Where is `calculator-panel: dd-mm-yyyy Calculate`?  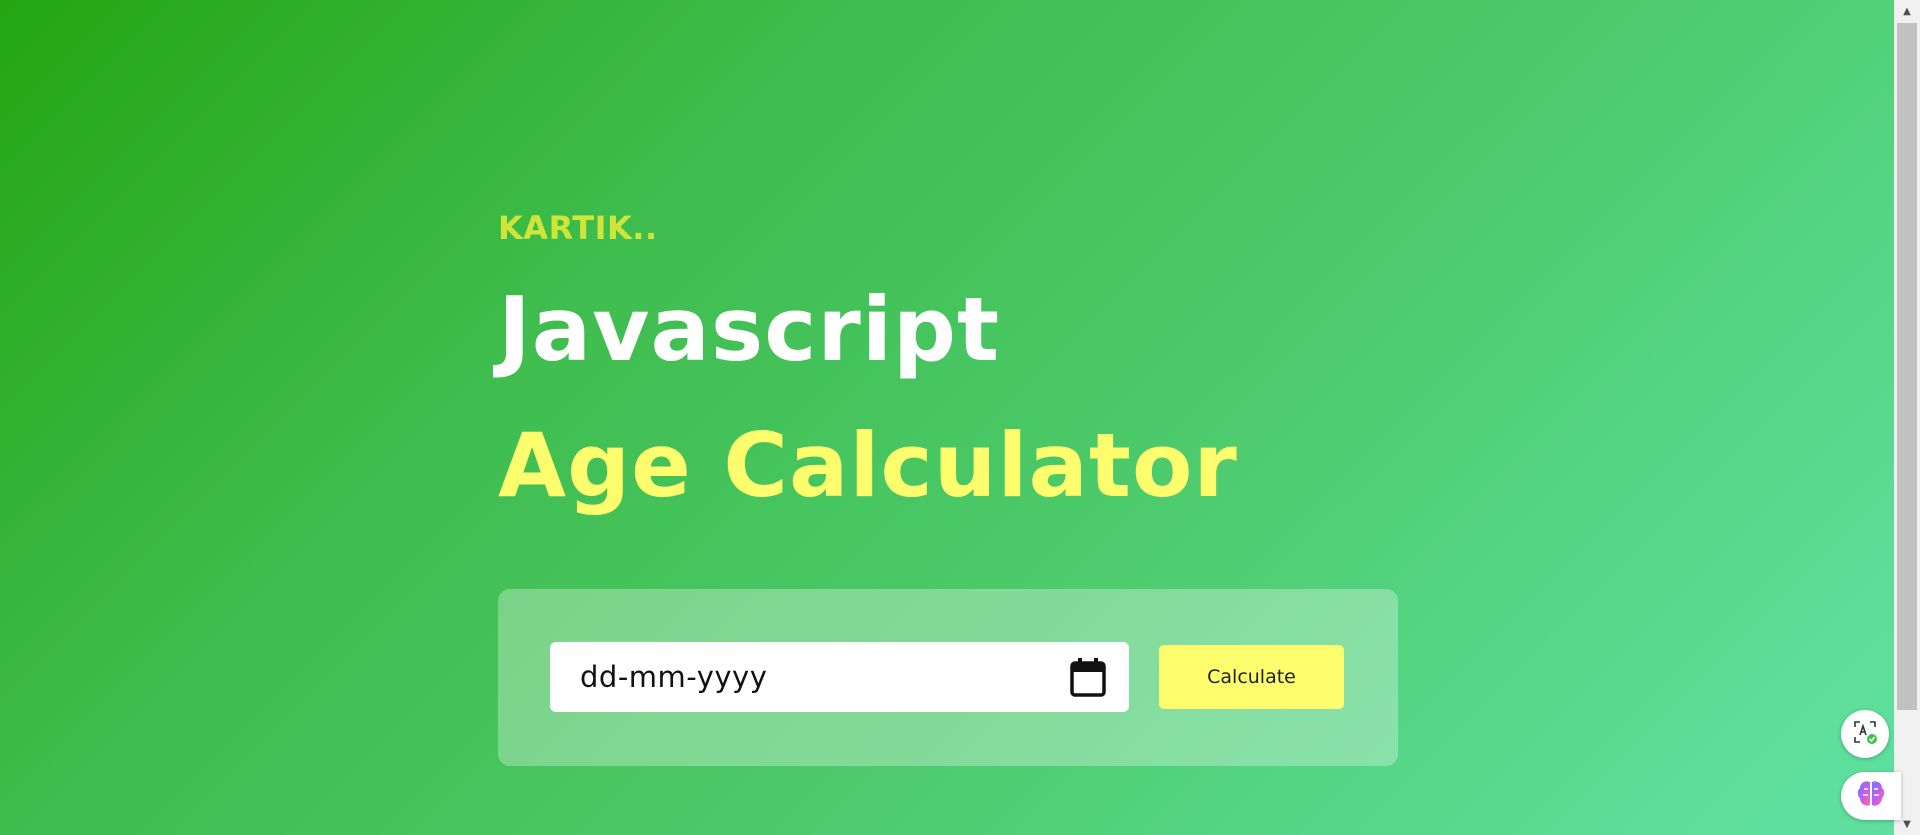
calculator-panel: dd-mm-yyyy Calculate is located at coordinates (948, 677).